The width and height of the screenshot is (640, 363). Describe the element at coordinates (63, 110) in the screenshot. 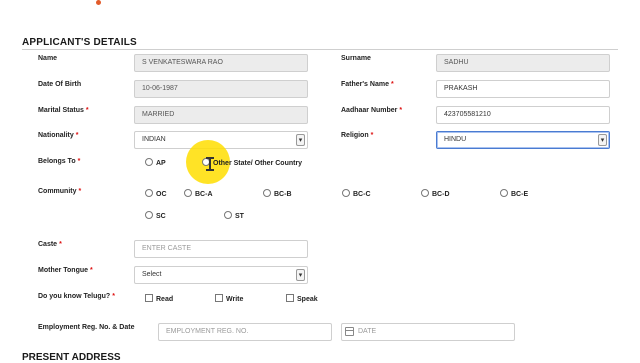

I see `marital-status-label: Marital Status *` at that location.